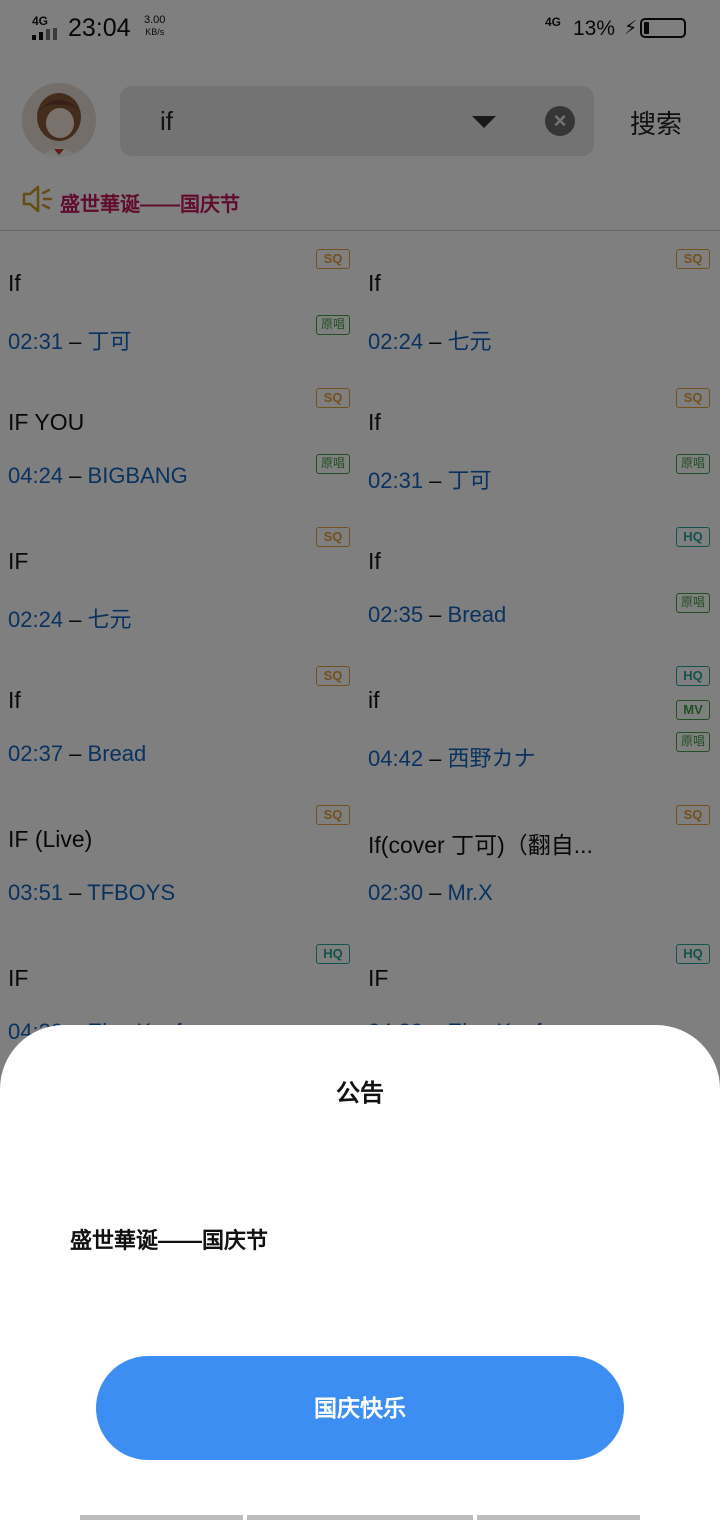 Image resolution: width=720 pixels, height=1520 pixels. Describe the element at coordinates (360, 1408) in the screenshot. I see `confirm-button: 国庆快乐` at that location.